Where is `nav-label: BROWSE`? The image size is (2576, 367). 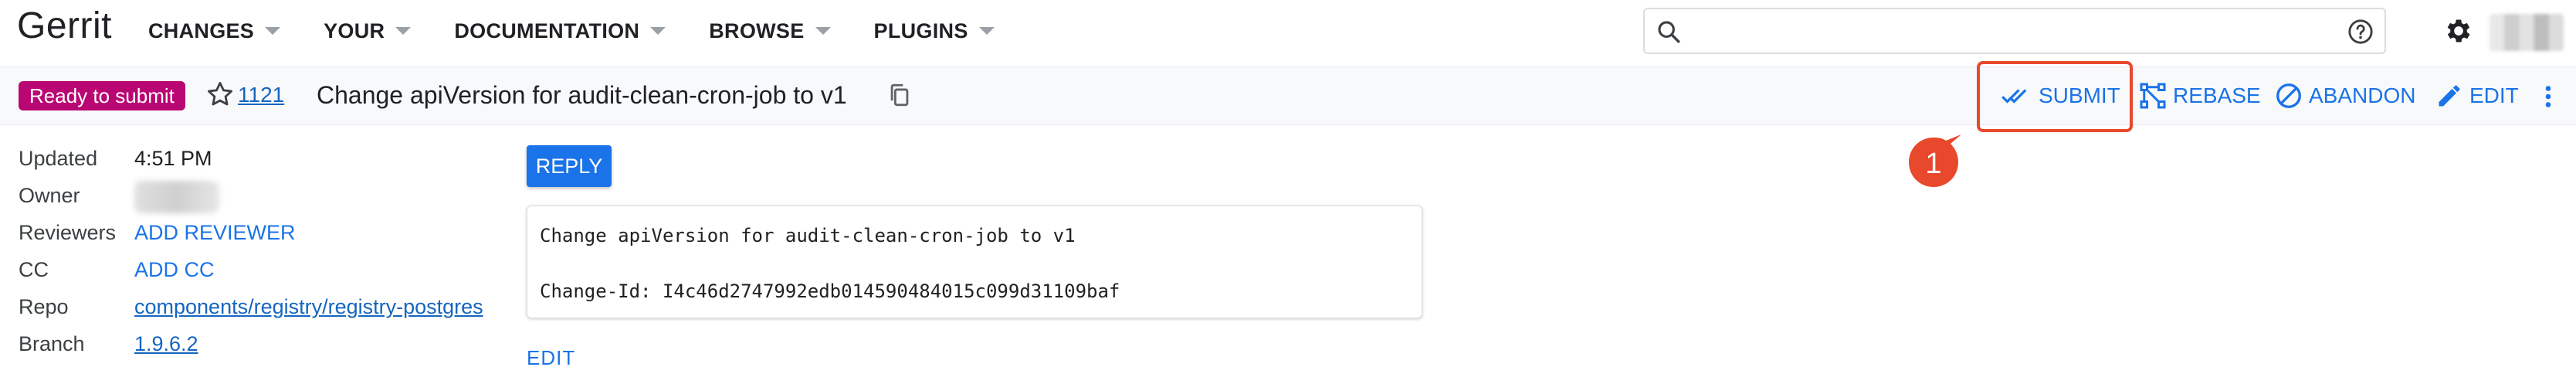 nav-label: BROWSE is located at coordinates (757, 30).